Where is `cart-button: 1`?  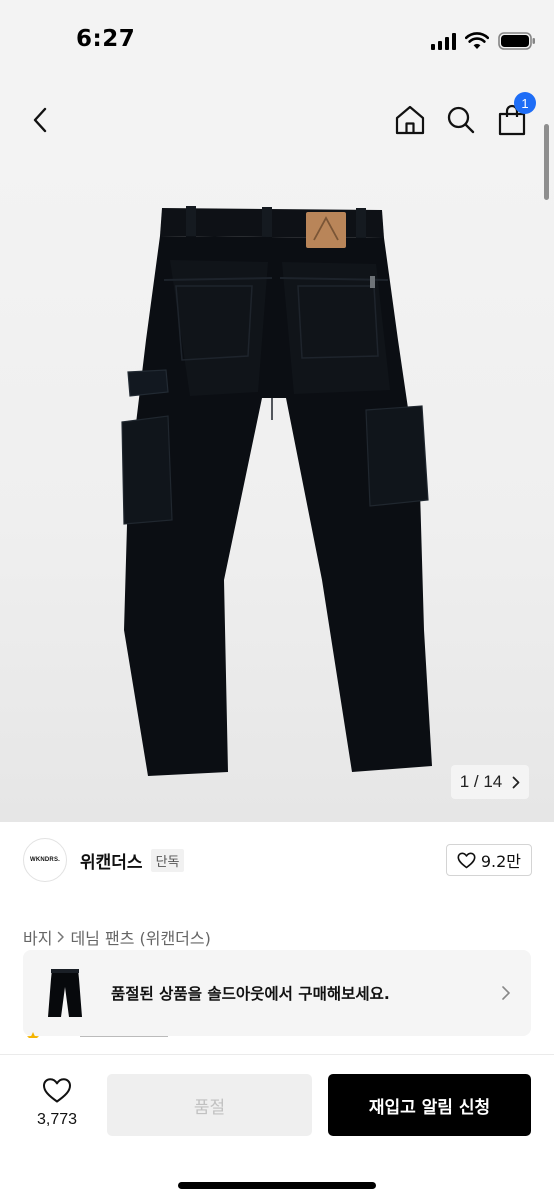 cart-button: 1 is located at coordinates (515, 115).